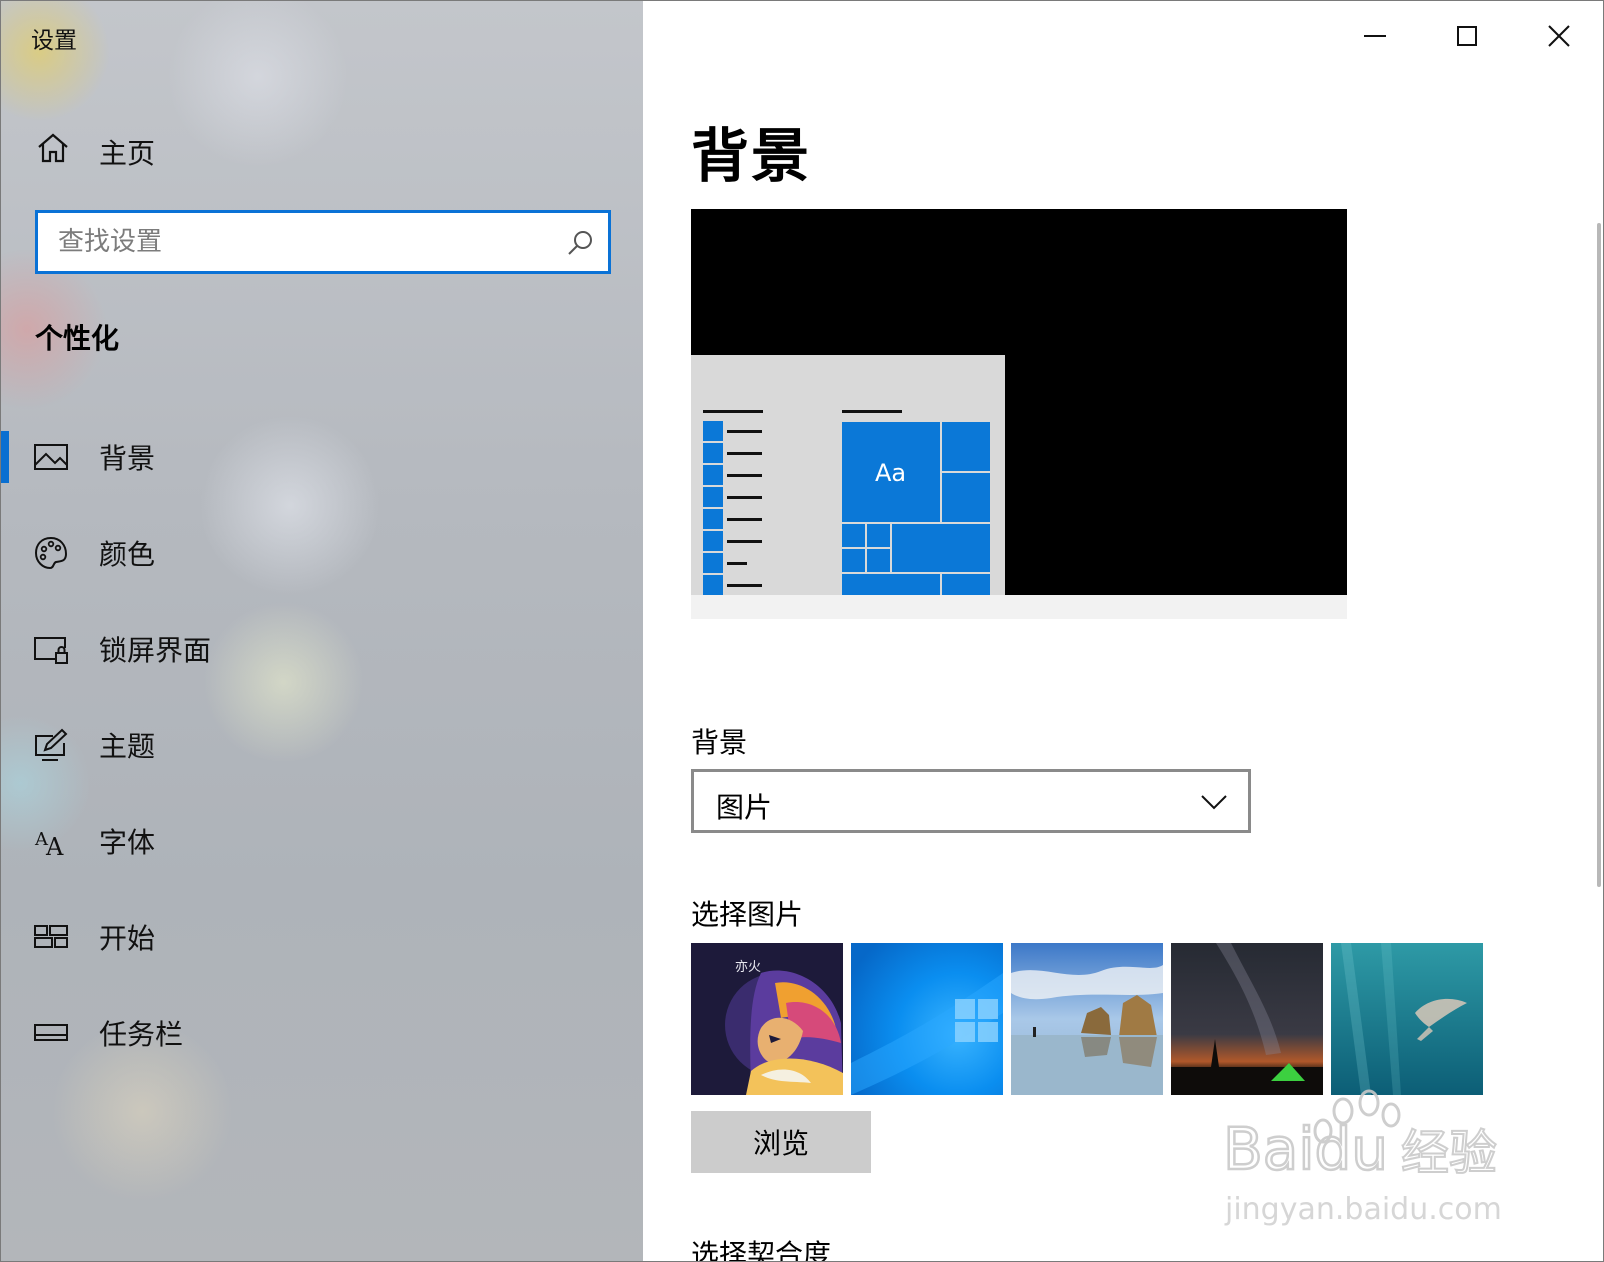 Image resolution: width=1604 pixels, height=1262 pixels. Describe the element at coordinates (51, 457) in the screenshot. I see `picture-icon` at that location.